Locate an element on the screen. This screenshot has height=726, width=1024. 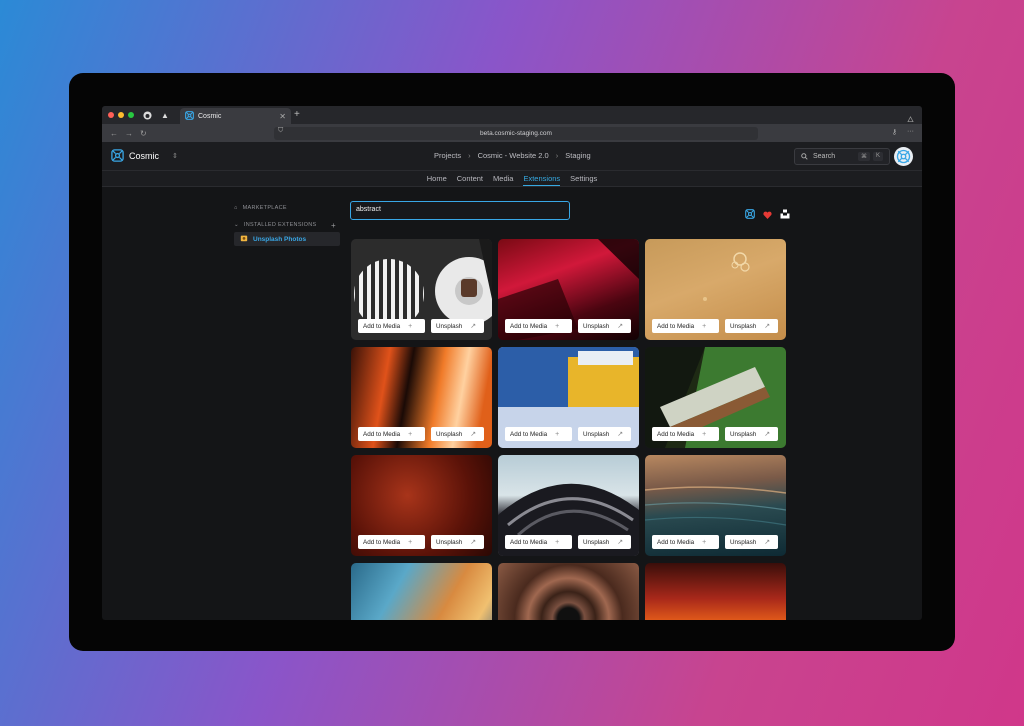
heart-icon is located at coordinates (767, 215).